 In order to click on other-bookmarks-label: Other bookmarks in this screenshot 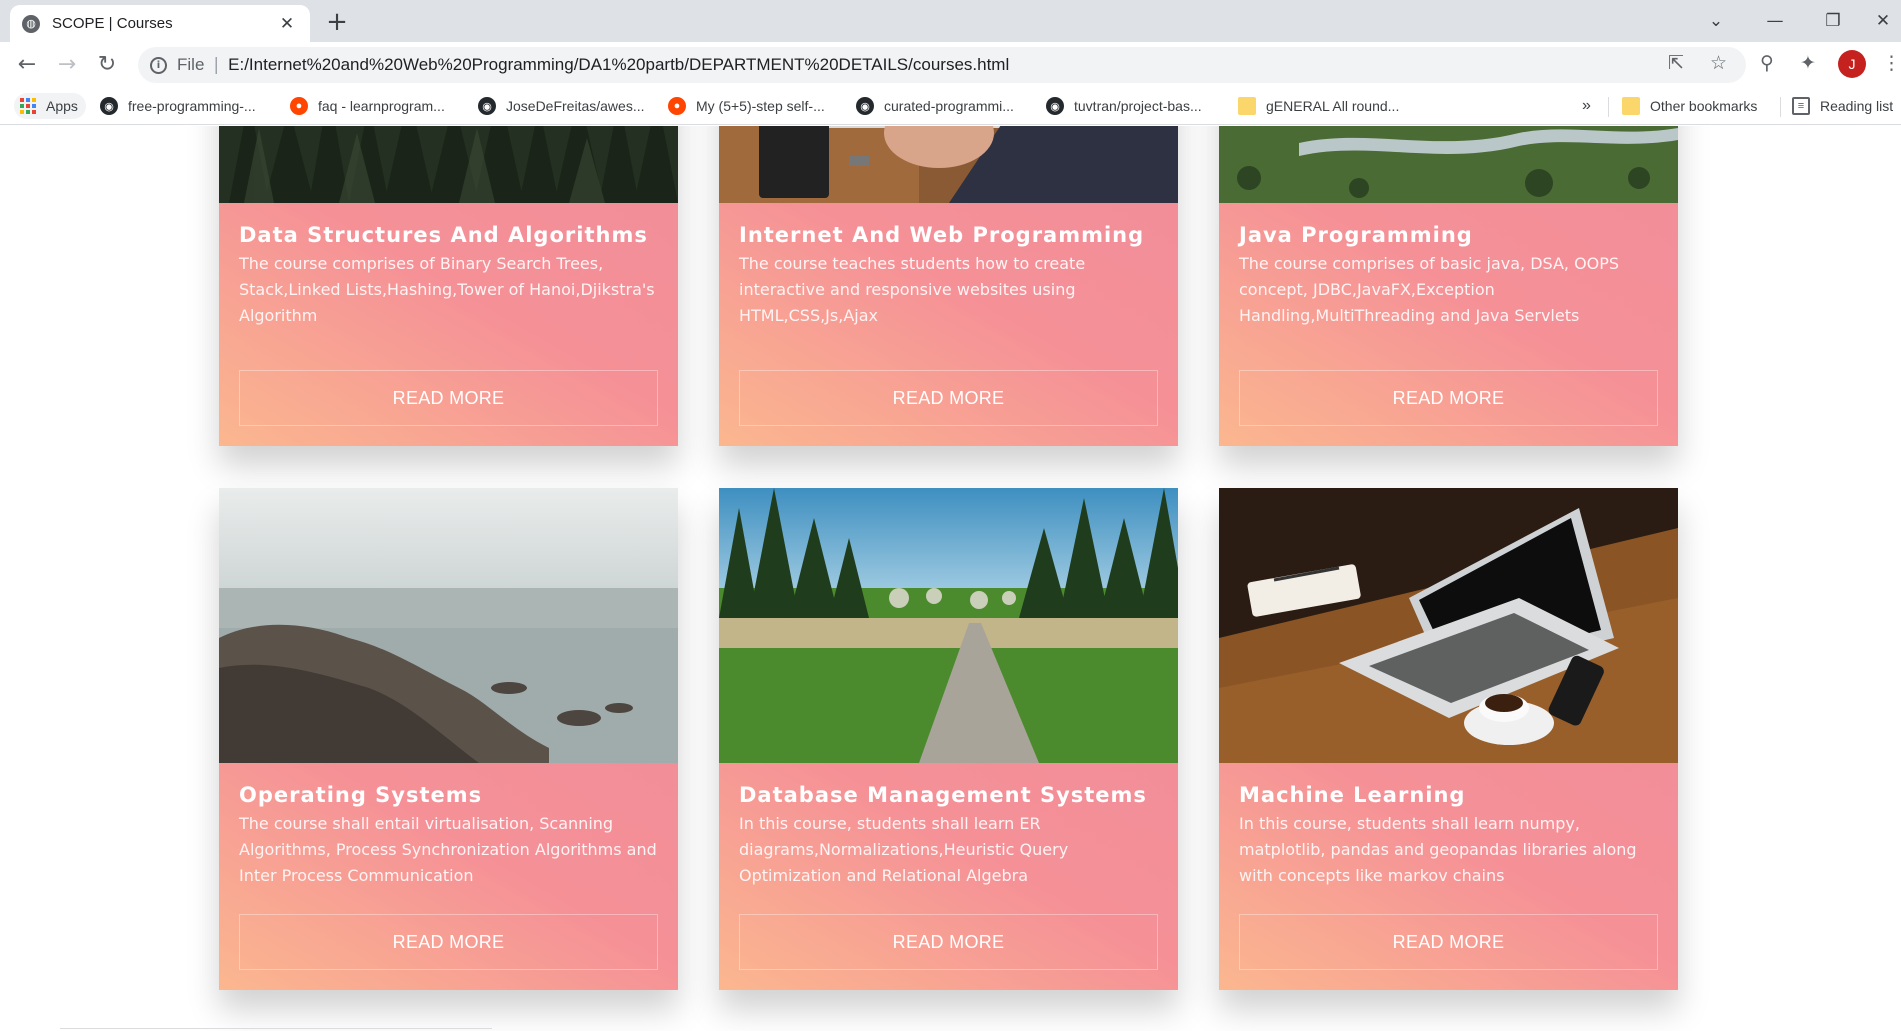, I will do `click(1704, 106)`.